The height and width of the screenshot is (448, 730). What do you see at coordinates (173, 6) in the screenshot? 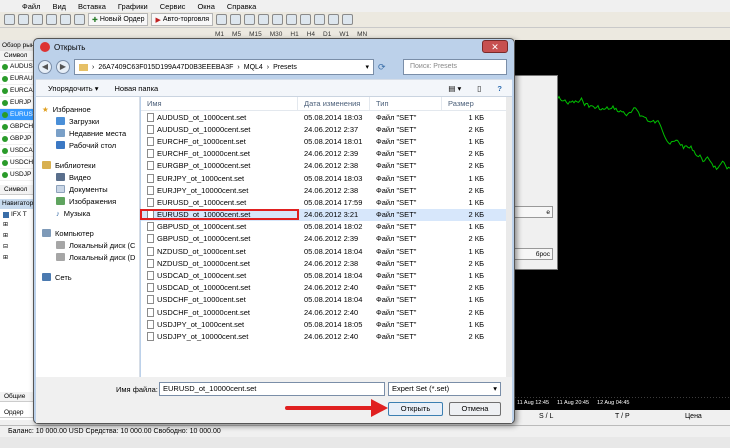
I see `menu-item: Сервис` at bounding box center [173, 6].